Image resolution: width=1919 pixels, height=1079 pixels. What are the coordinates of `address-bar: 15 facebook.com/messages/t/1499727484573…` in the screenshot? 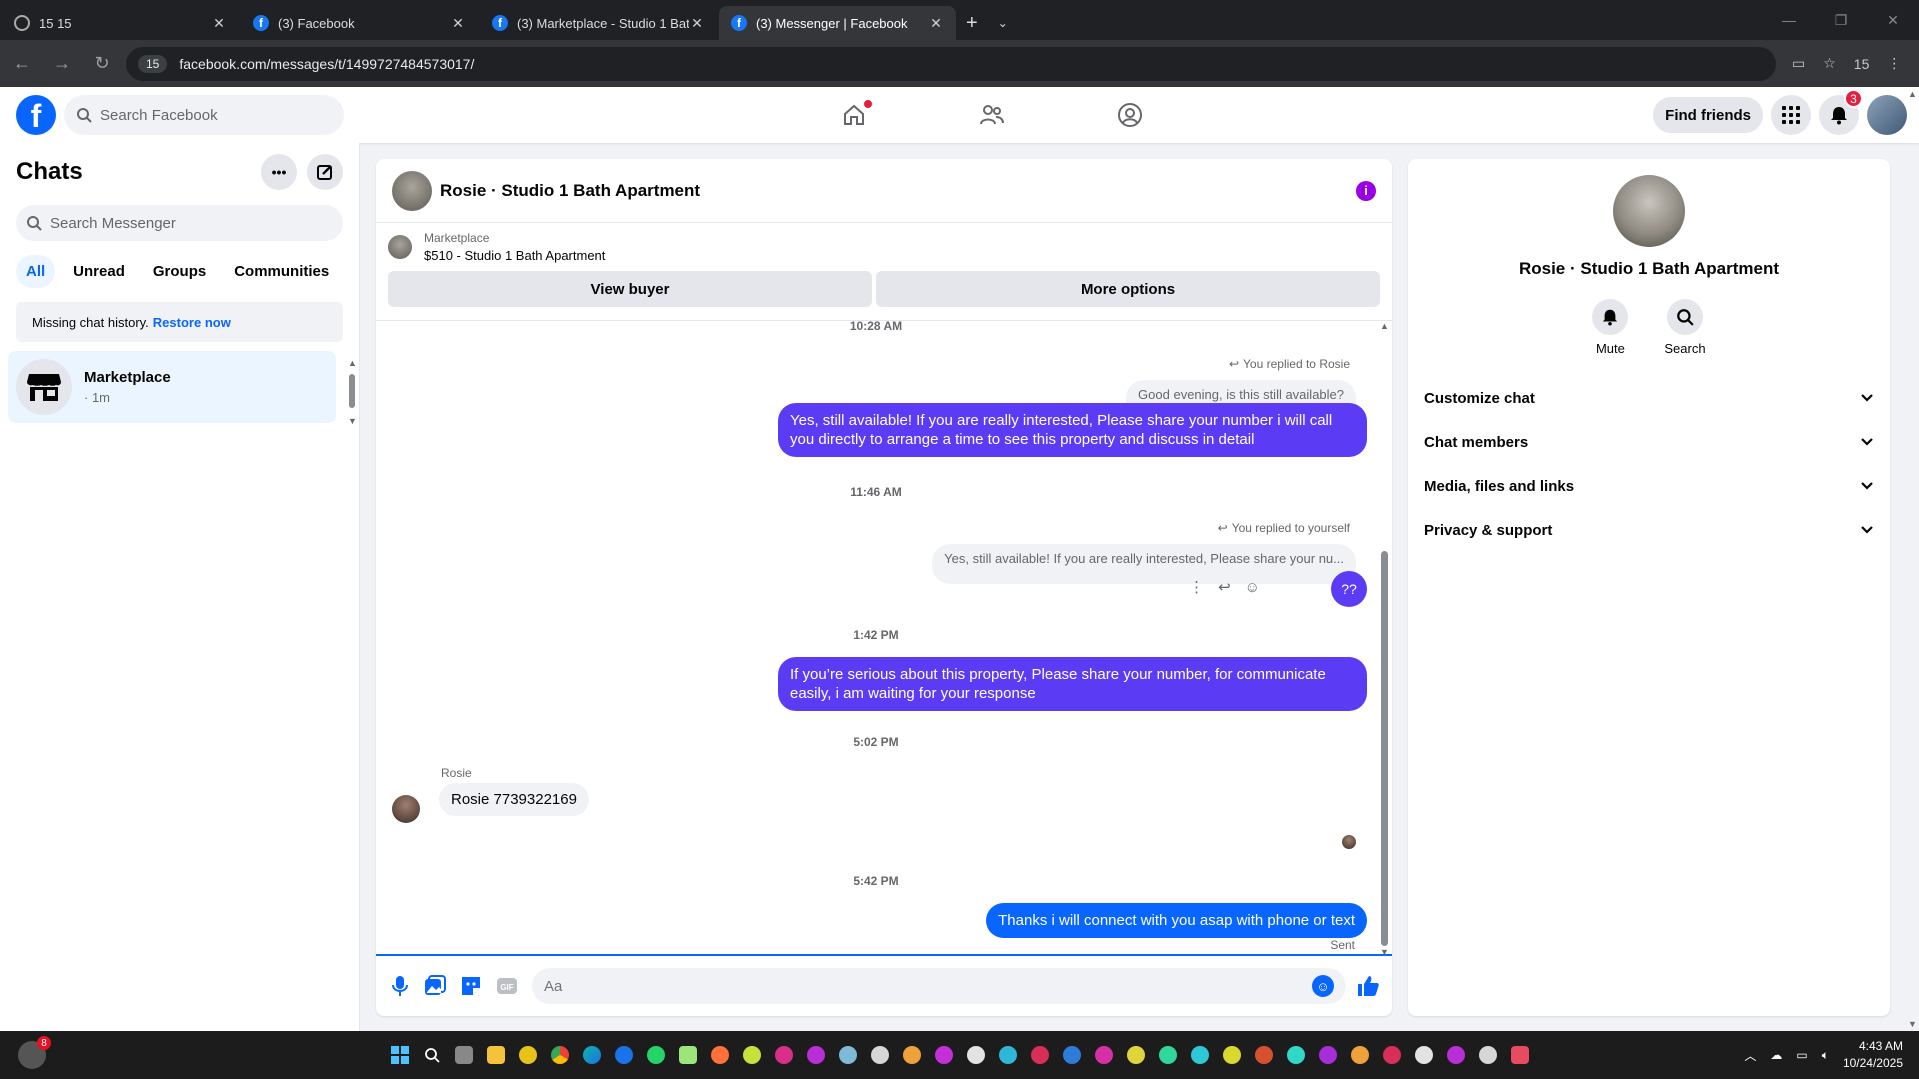 It's located at (951, 63).